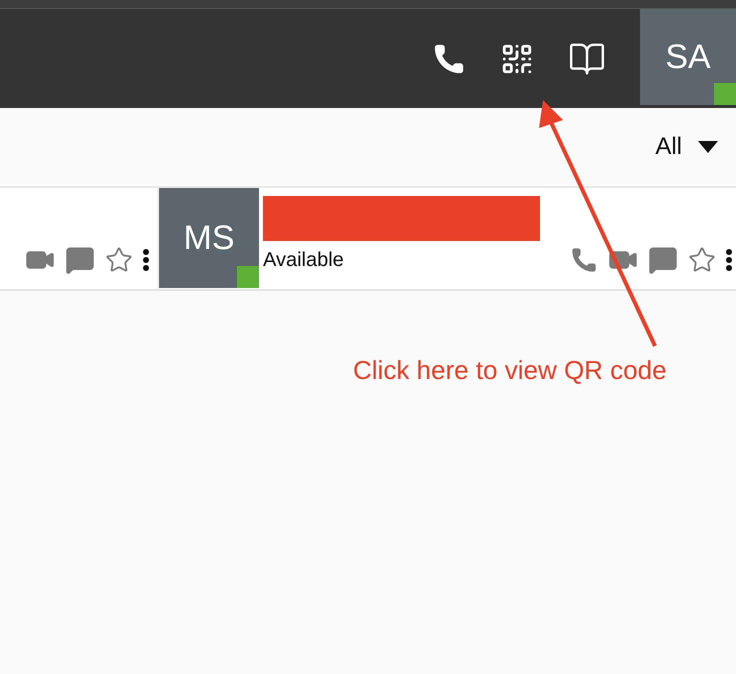 The height and width of the screenshot is (674, 736). I want to click on user-avatar: SA, so click(688, 57).